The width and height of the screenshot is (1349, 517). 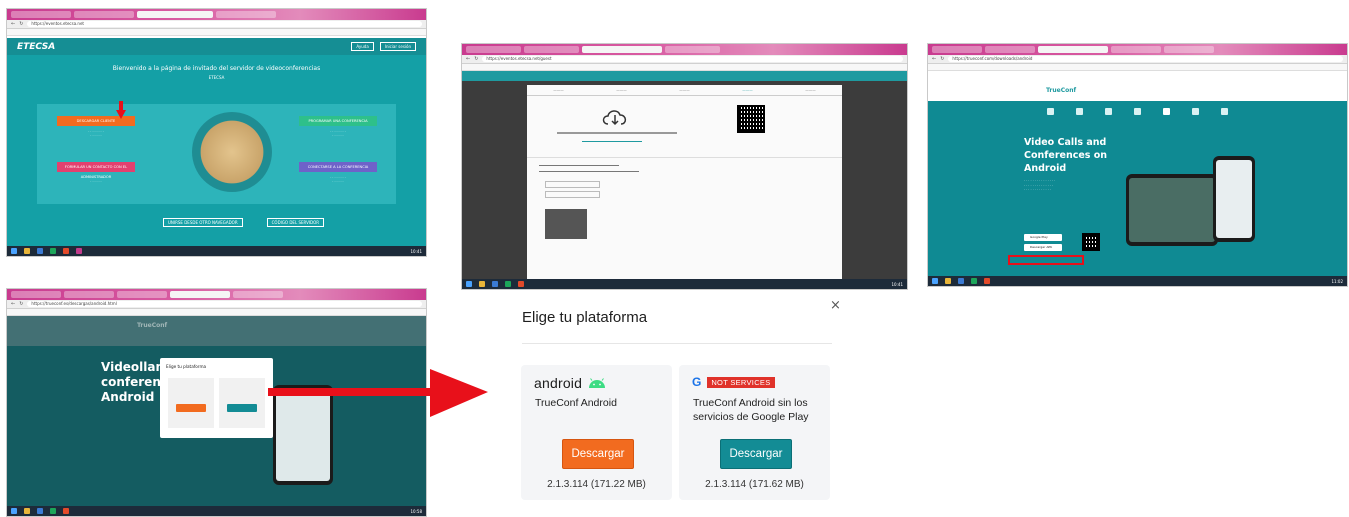 I want to click on browser-icon, so click(x=1224, y=111).